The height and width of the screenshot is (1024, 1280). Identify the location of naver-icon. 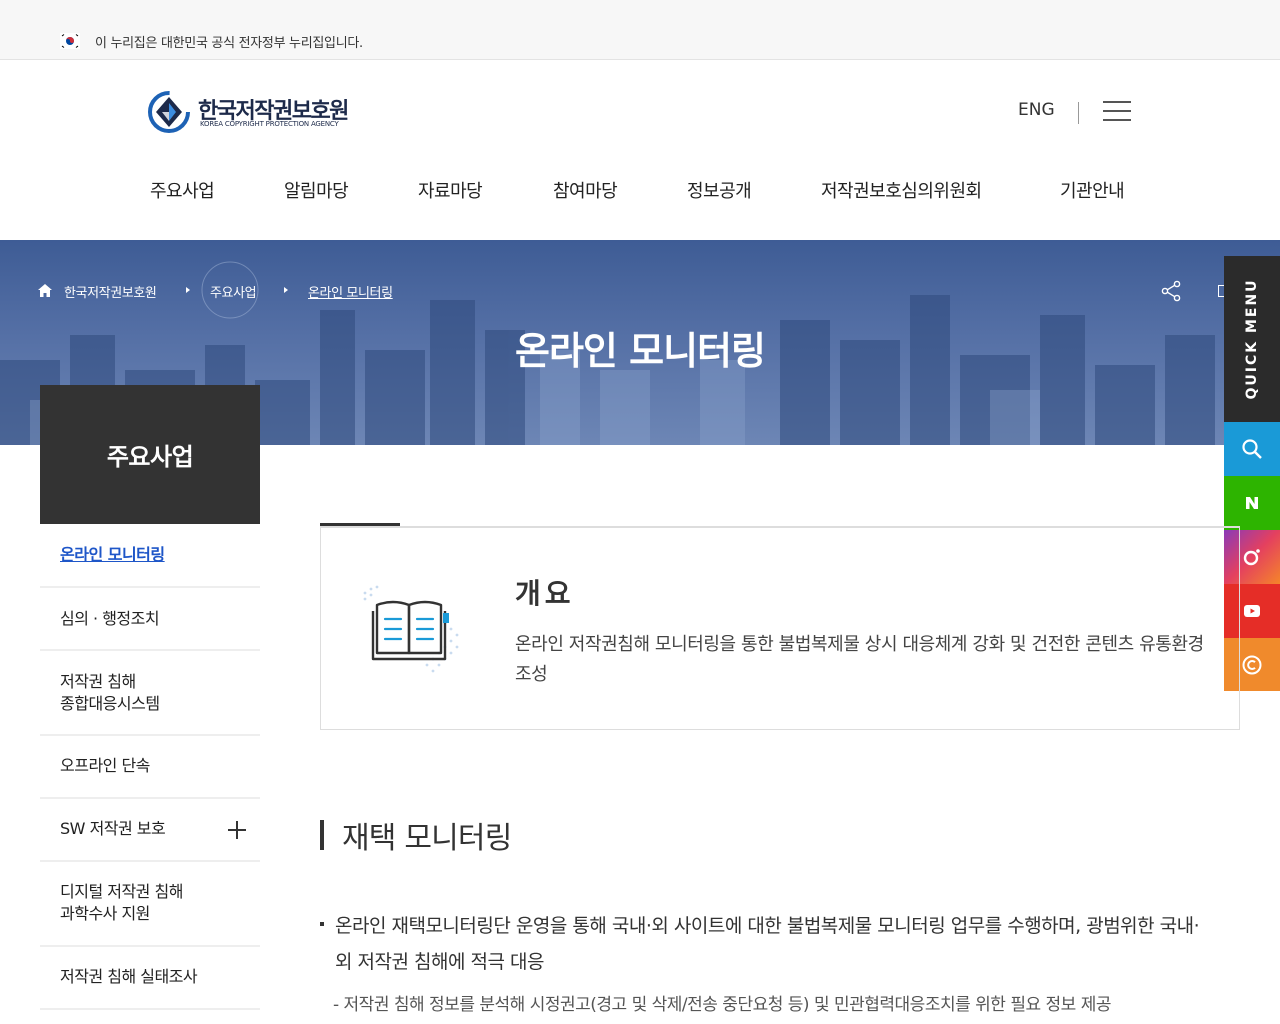
(1252, 503).